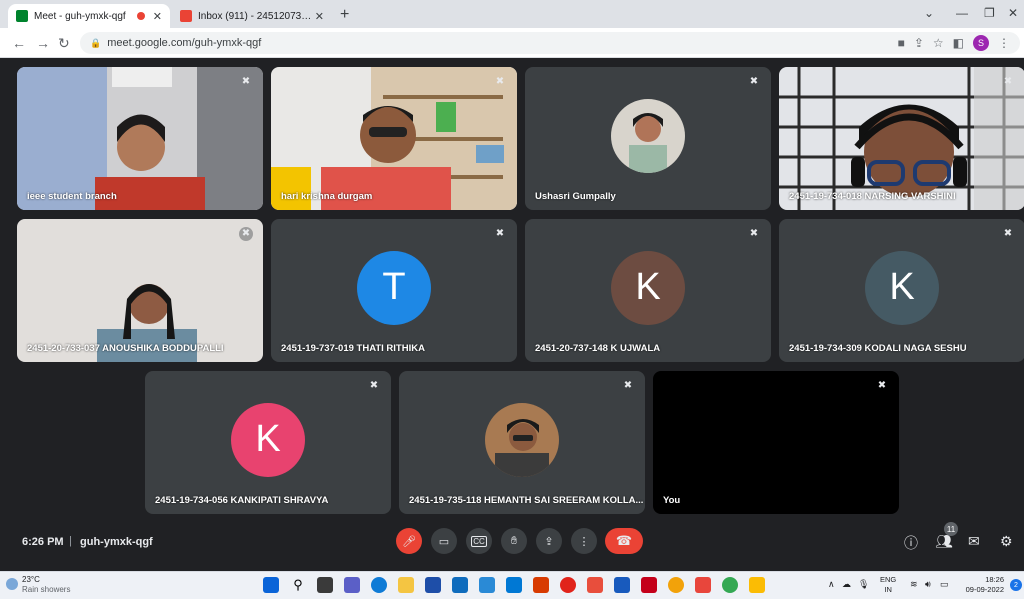 This screenshot has width=1024, height=599. What do you see at coordinates (344, 15) in the screenshot?
I see `new-tab-button: +` at bounding box center [344, 15].